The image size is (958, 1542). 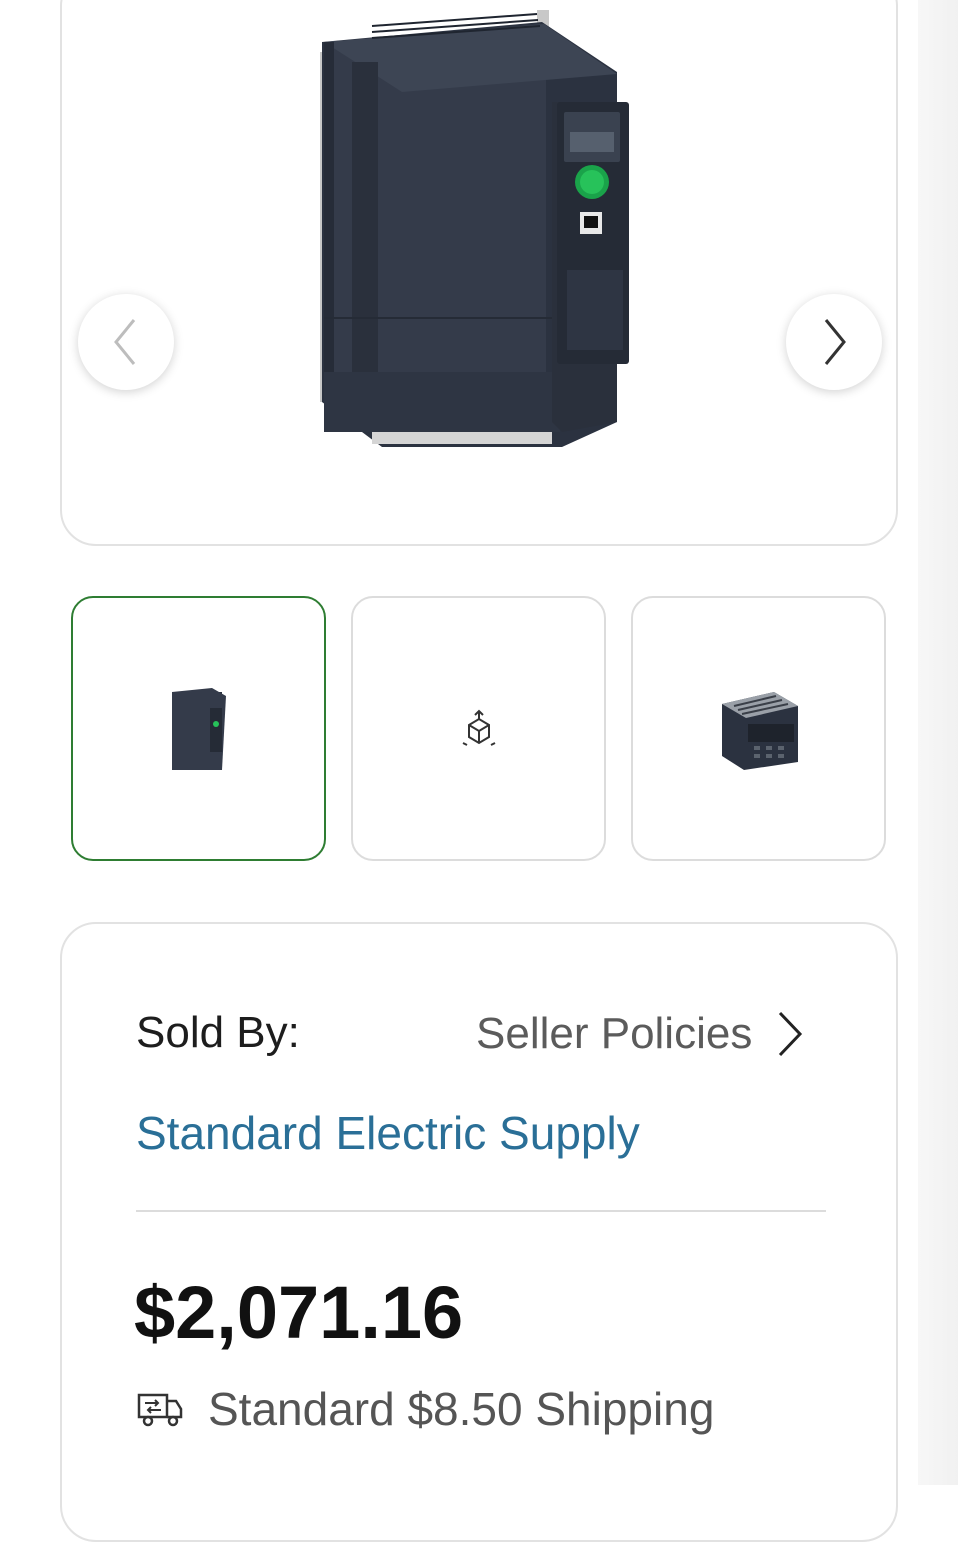 I want to click on shipping-info: Standard $8.50 Shipping, so click(x=425, y=1409).